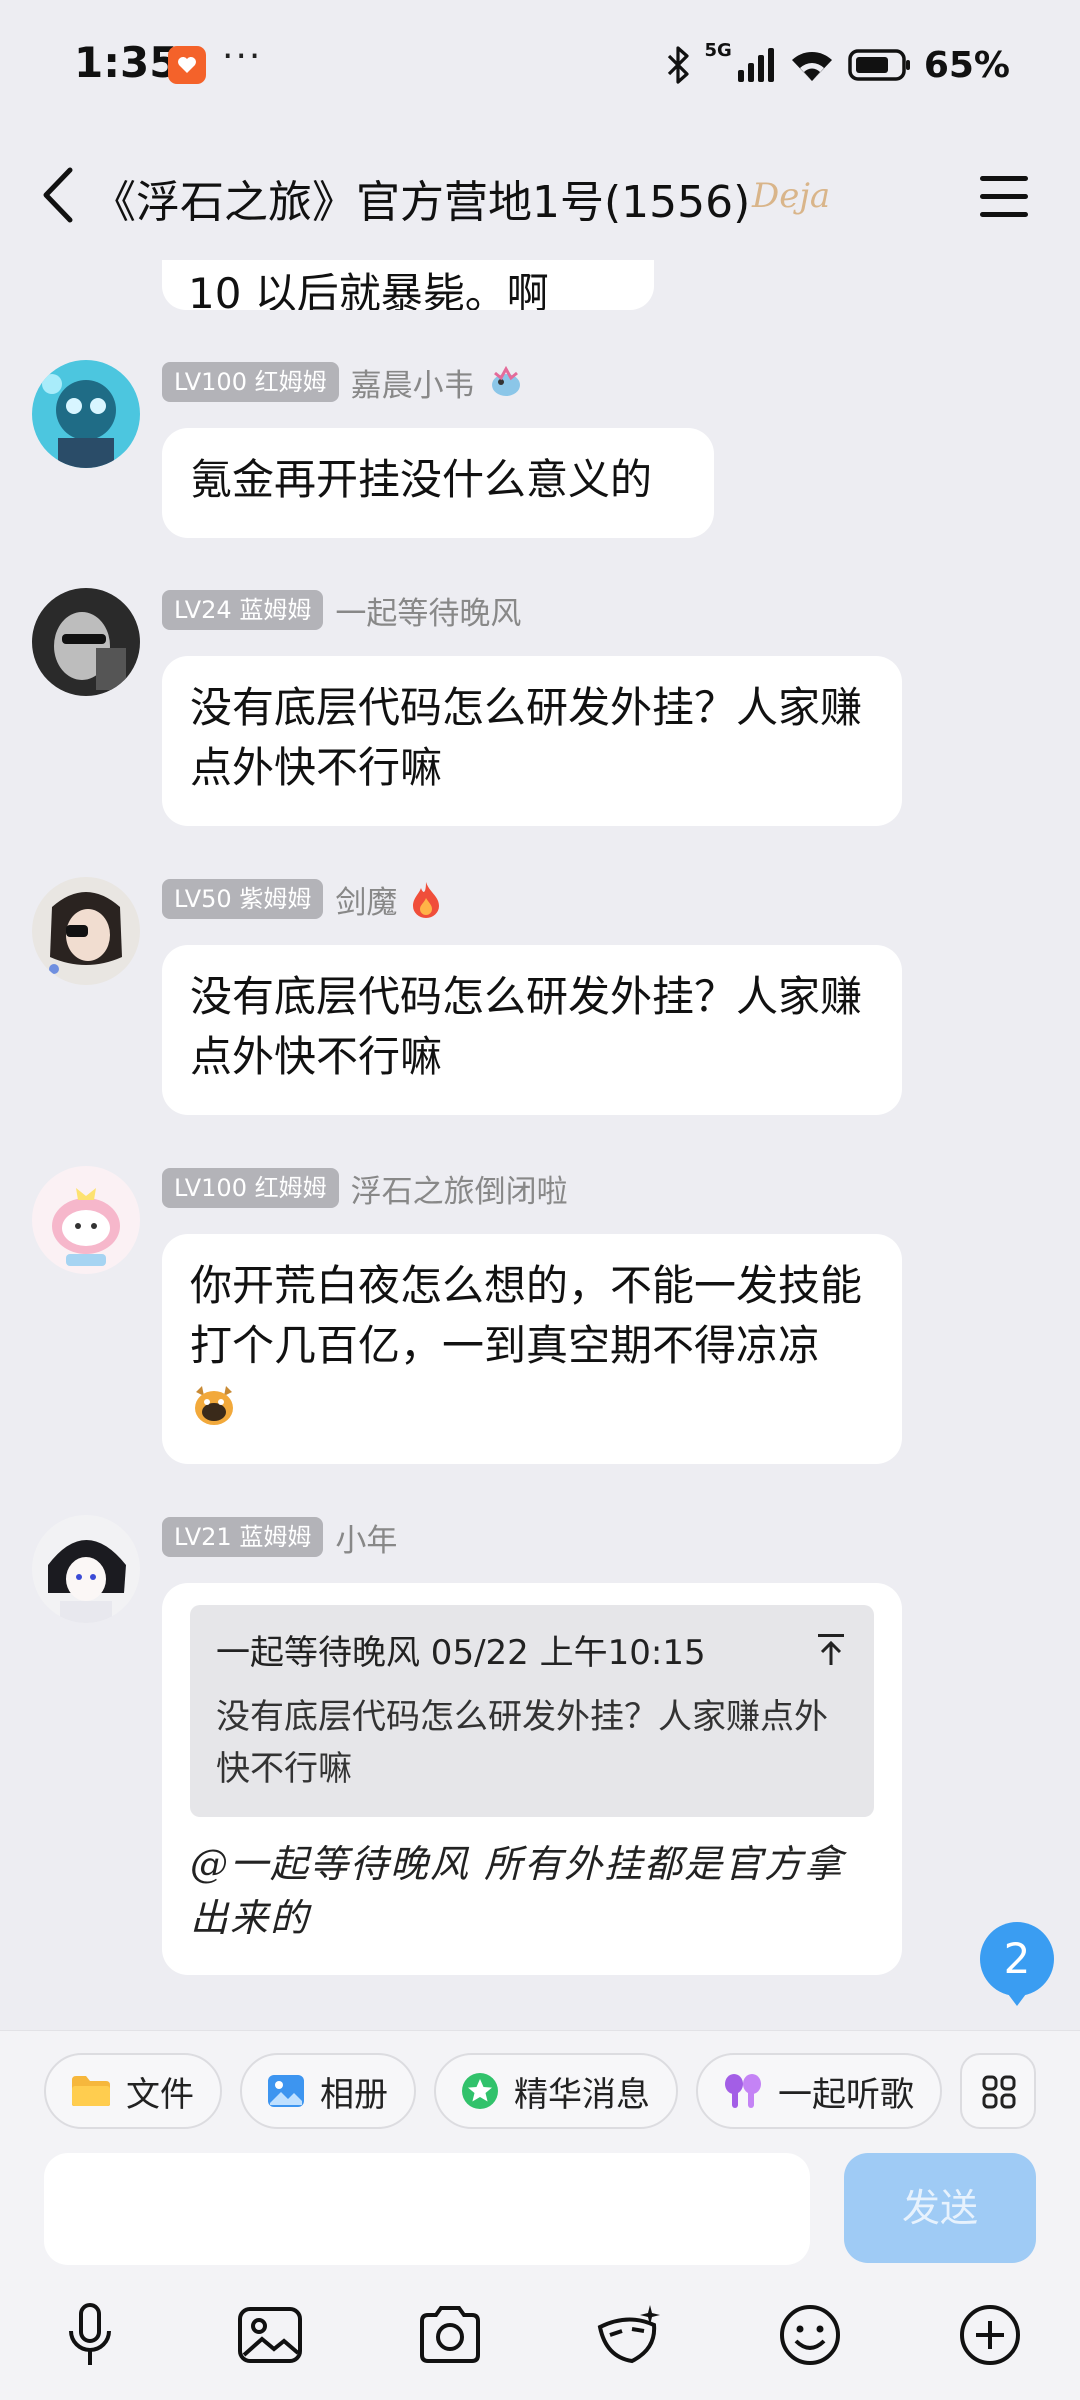  I want to click on message-bubble: 氪金再开挂没什么意义的, so click(438, 483).